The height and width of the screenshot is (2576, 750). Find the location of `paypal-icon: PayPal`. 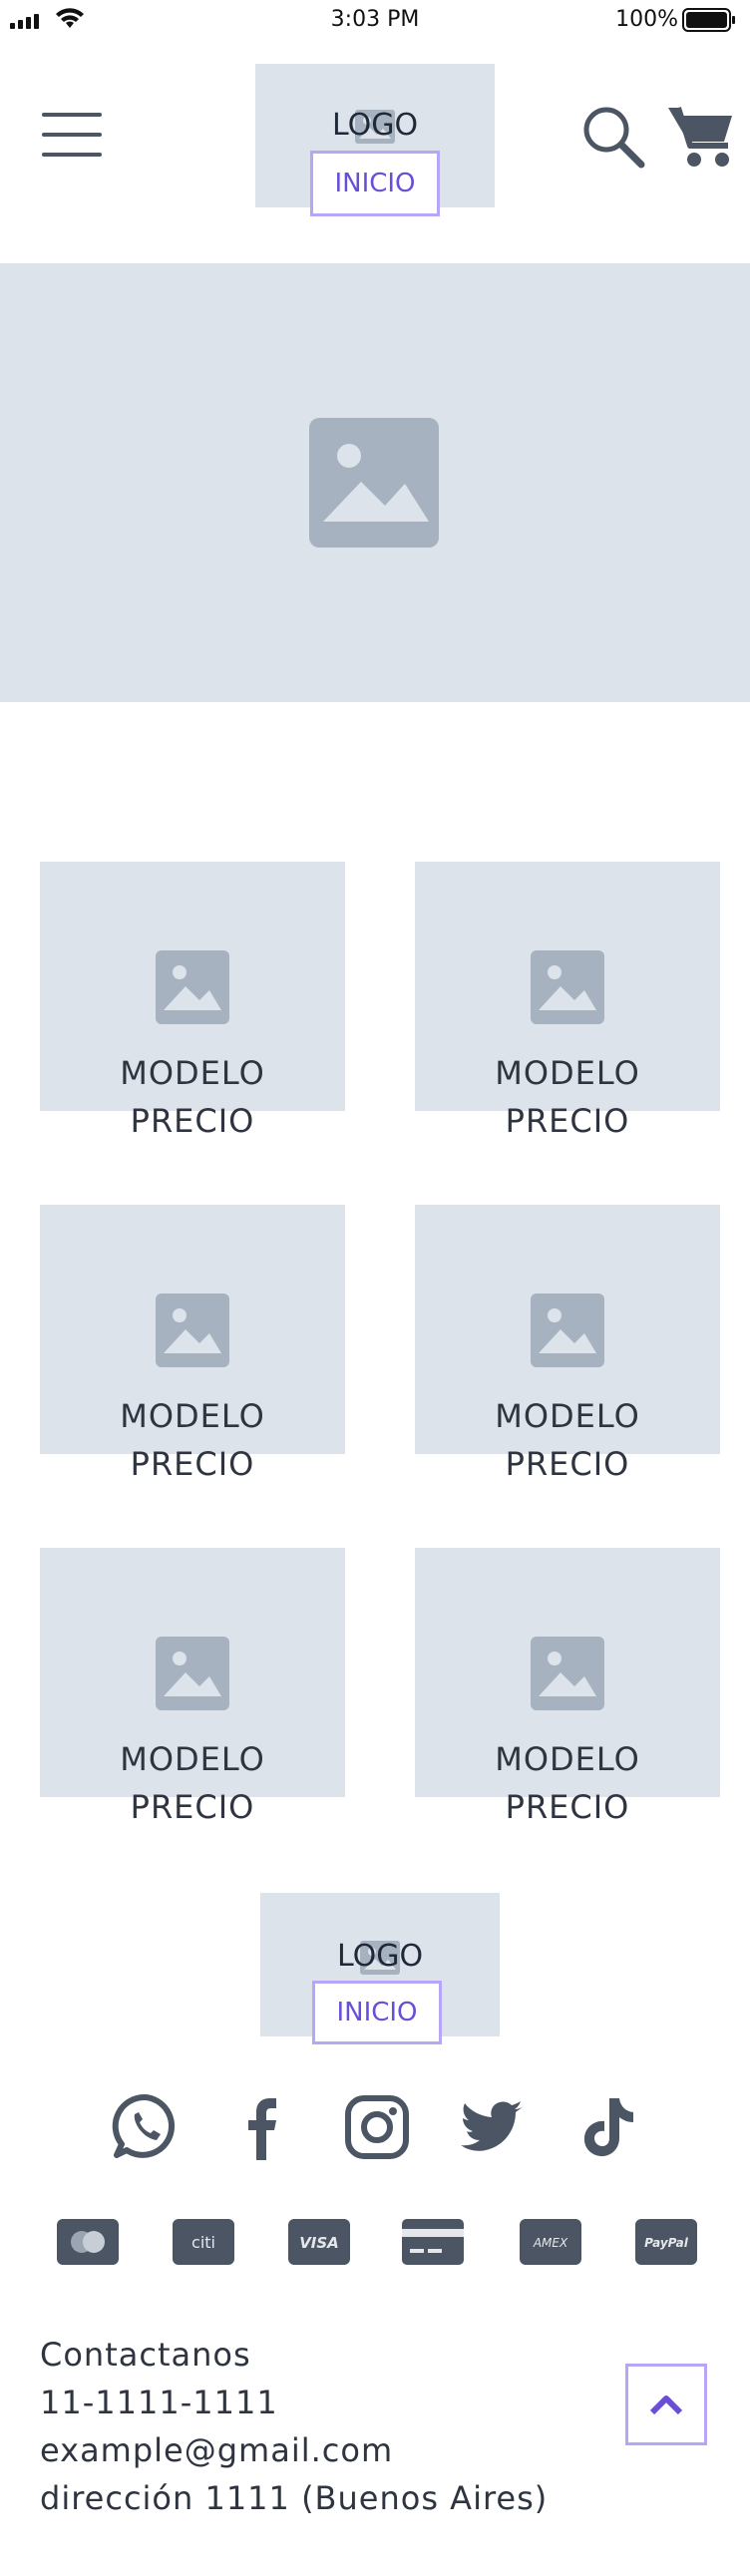

paypal-icon: PayPal is located at coordinates (666, 2242).